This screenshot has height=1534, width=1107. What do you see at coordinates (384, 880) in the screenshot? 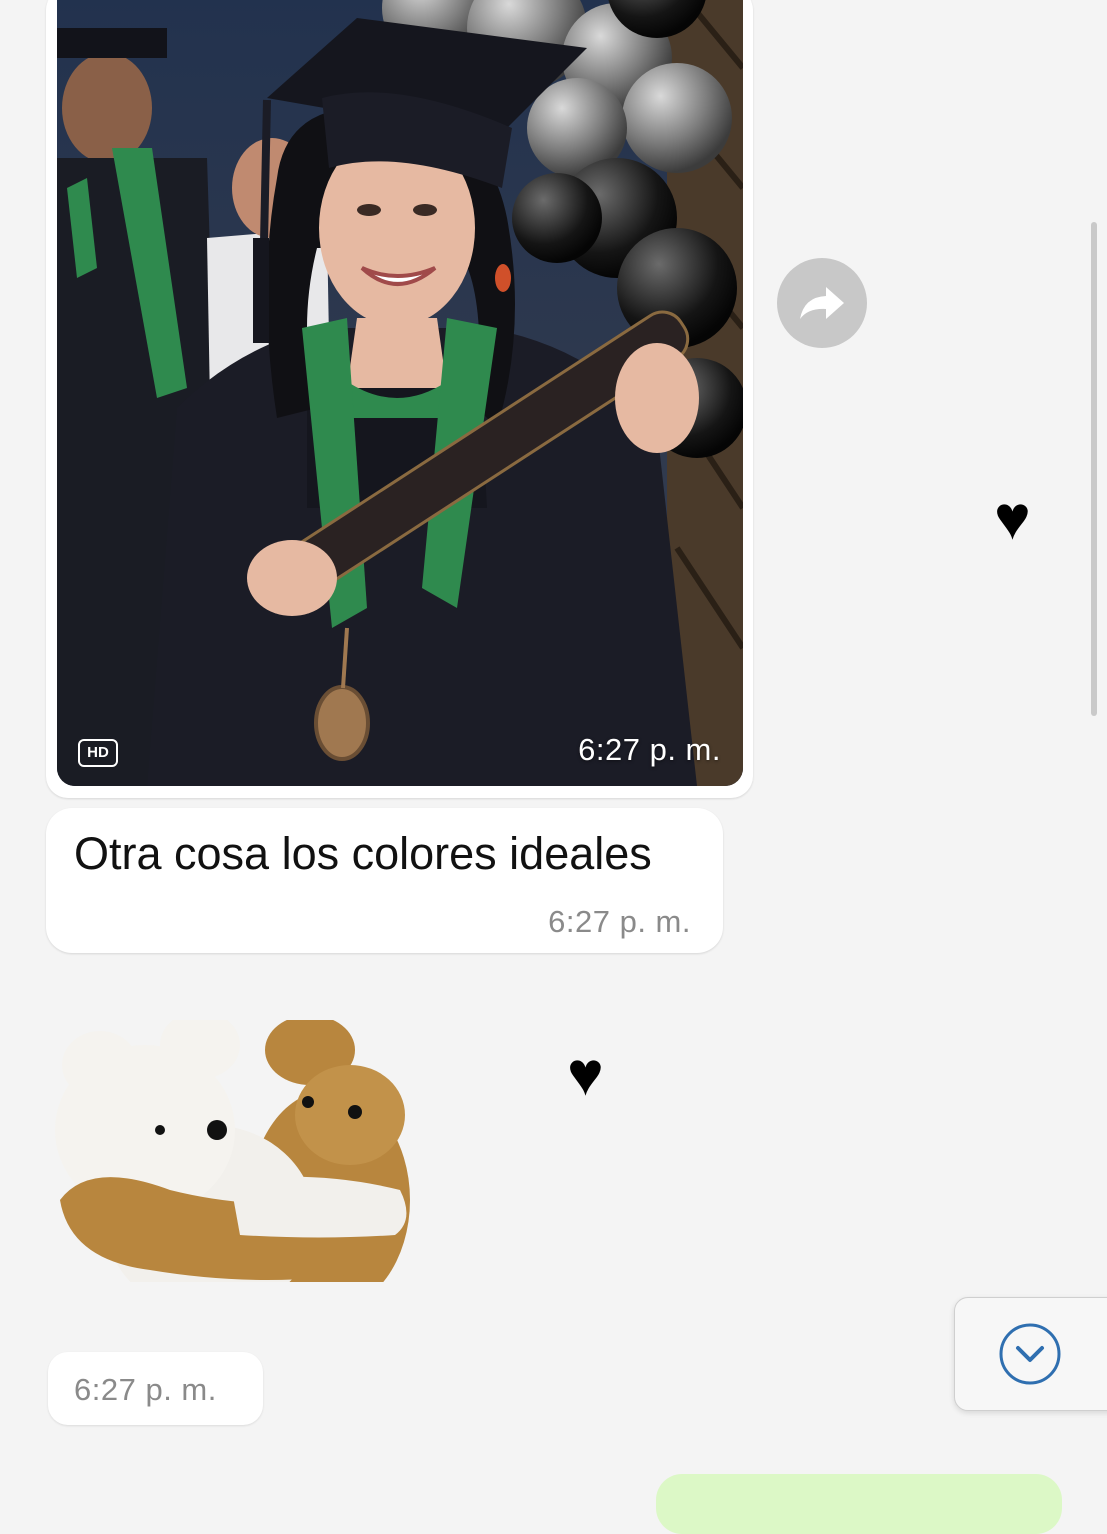
I see `text-message-bubble: Otra cosa los colores ideales 6:27 p. m.` at bounding box center [384, 880].